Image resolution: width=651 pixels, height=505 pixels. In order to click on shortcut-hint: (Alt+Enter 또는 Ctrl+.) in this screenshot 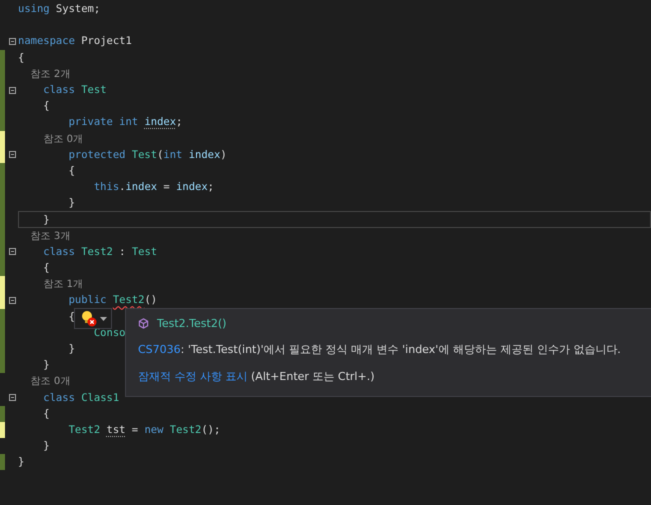, I will do `click(312, 376)`.